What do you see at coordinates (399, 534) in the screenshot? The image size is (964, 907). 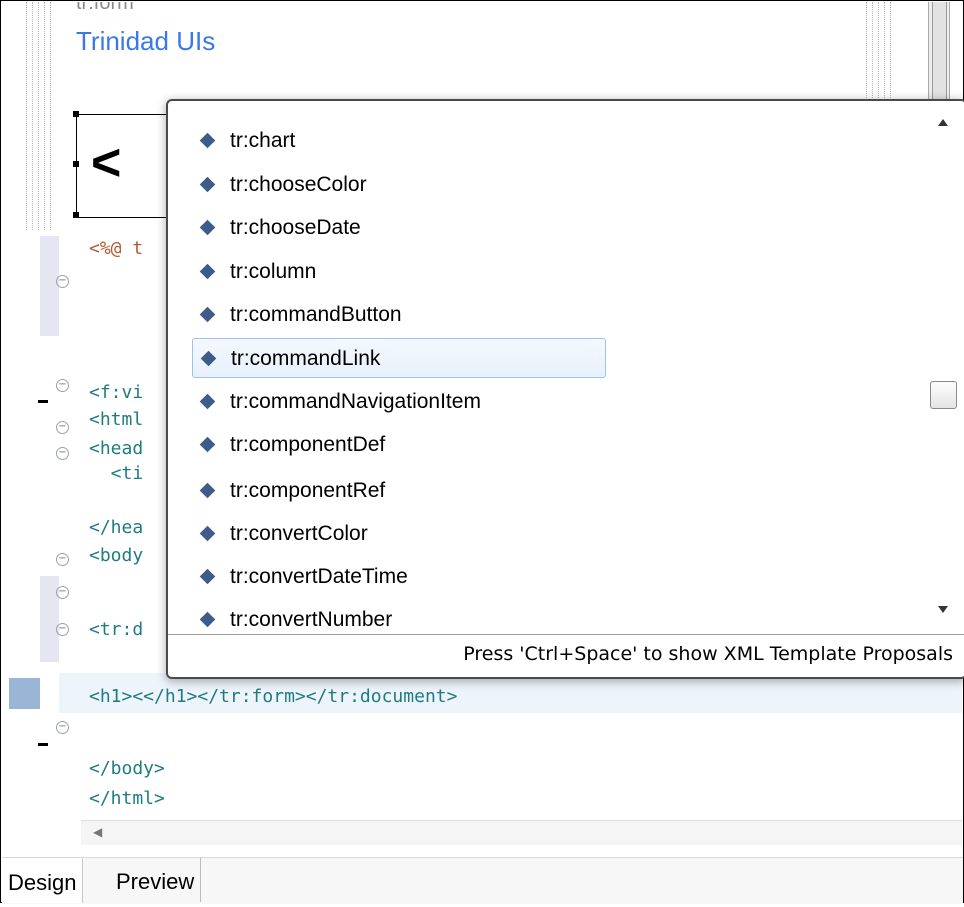 I see `proposal-item: tr:convertColor` at bounding box center [399, 534].